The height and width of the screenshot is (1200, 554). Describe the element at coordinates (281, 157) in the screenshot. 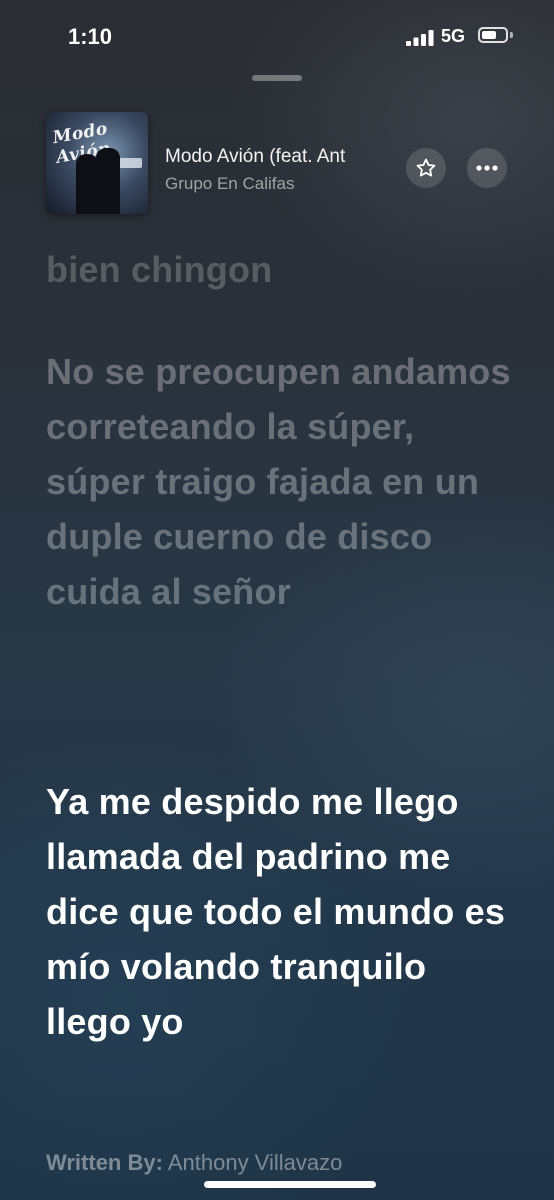

I see `song-title: Modo Avión (feat. Ant` at that location.